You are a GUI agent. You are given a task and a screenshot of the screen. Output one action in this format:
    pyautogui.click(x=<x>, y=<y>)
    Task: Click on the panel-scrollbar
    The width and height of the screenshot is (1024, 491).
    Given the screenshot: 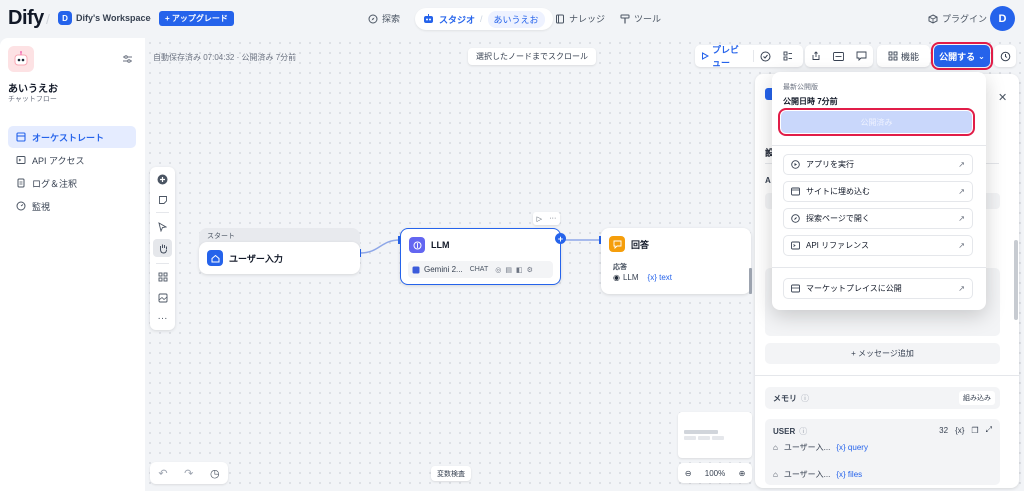 What is the action you would take?
    pyautogui.click(x=1016, y=280)
    